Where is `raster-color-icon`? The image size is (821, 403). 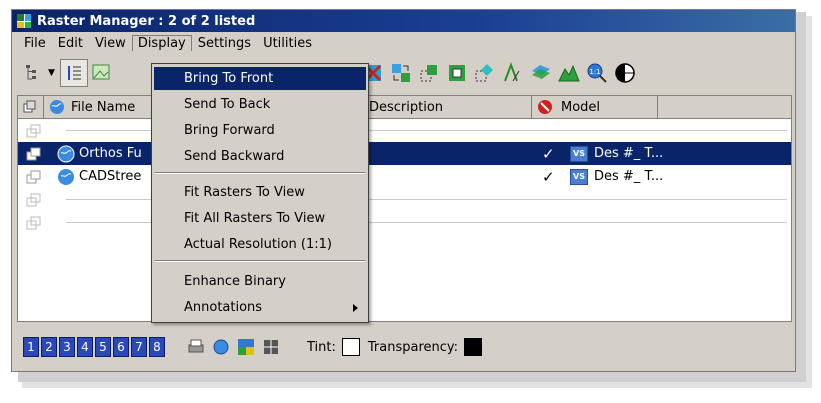 raster-color-icon is located at coordinates (246, 347).